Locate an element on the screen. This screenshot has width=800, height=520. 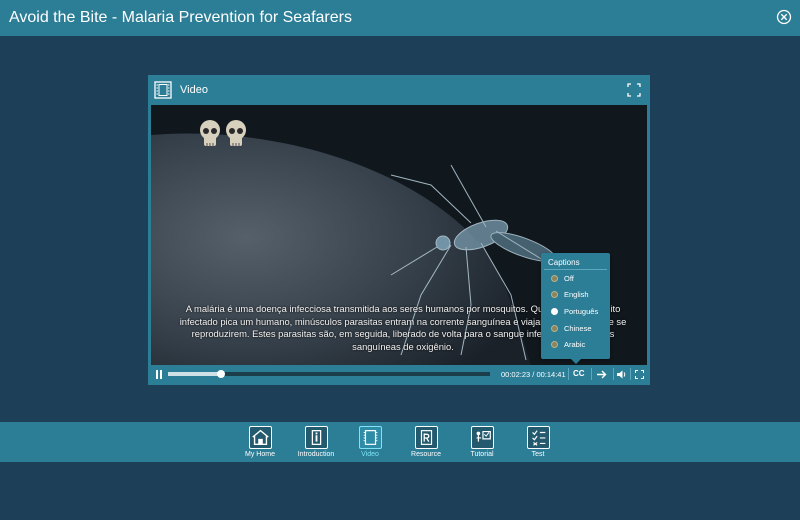
fullscreen-button is located at coordinates (639, 374).